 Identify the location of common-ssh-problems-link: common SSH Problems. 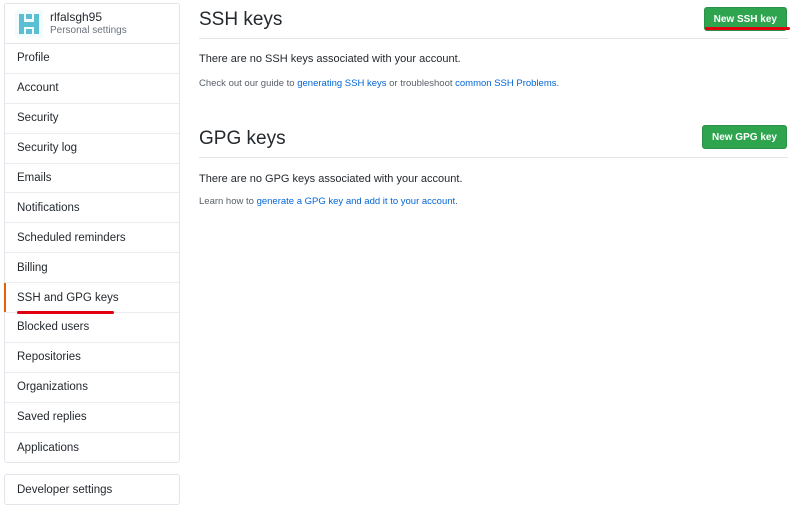
(505, 83).